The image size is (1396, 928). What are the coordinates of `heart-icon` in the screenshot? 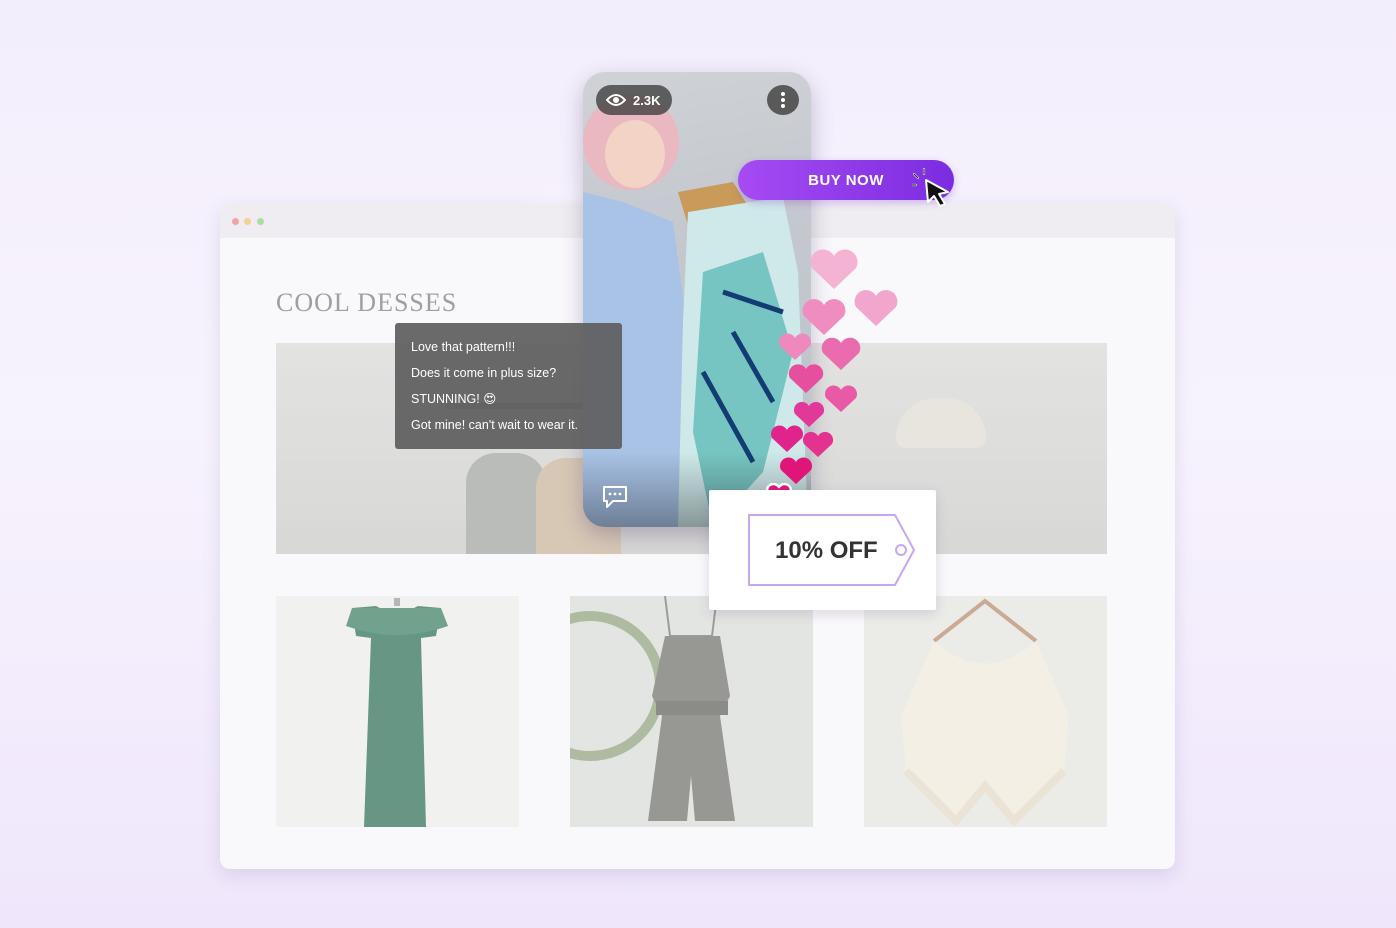 It's located at (834, 366).